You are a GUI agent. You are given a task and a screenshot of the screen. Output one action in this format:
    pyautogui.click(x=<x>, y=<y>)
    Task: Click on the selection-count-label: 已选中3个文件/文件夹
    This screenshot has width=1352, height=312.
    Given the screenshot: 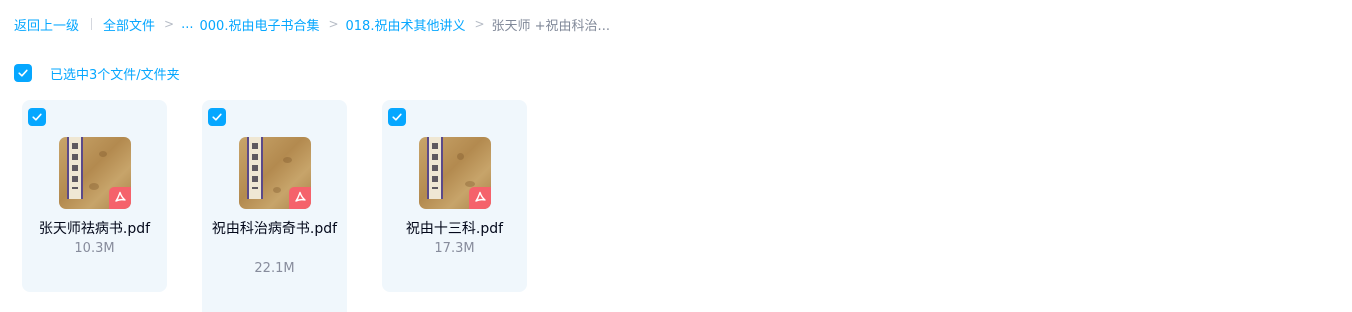 What is the action you would take?
    pyautogui.click(x=115, y=75)
    